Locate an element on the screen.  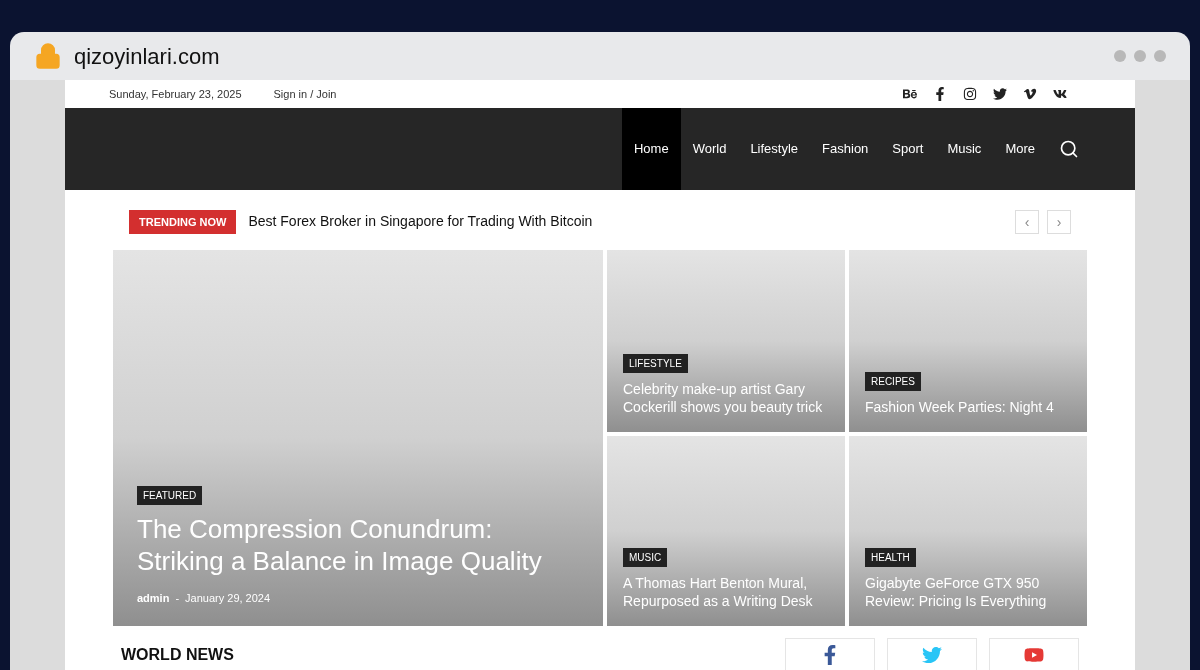
post-date: January 29, 2024 is located at coordinates (228, 598).